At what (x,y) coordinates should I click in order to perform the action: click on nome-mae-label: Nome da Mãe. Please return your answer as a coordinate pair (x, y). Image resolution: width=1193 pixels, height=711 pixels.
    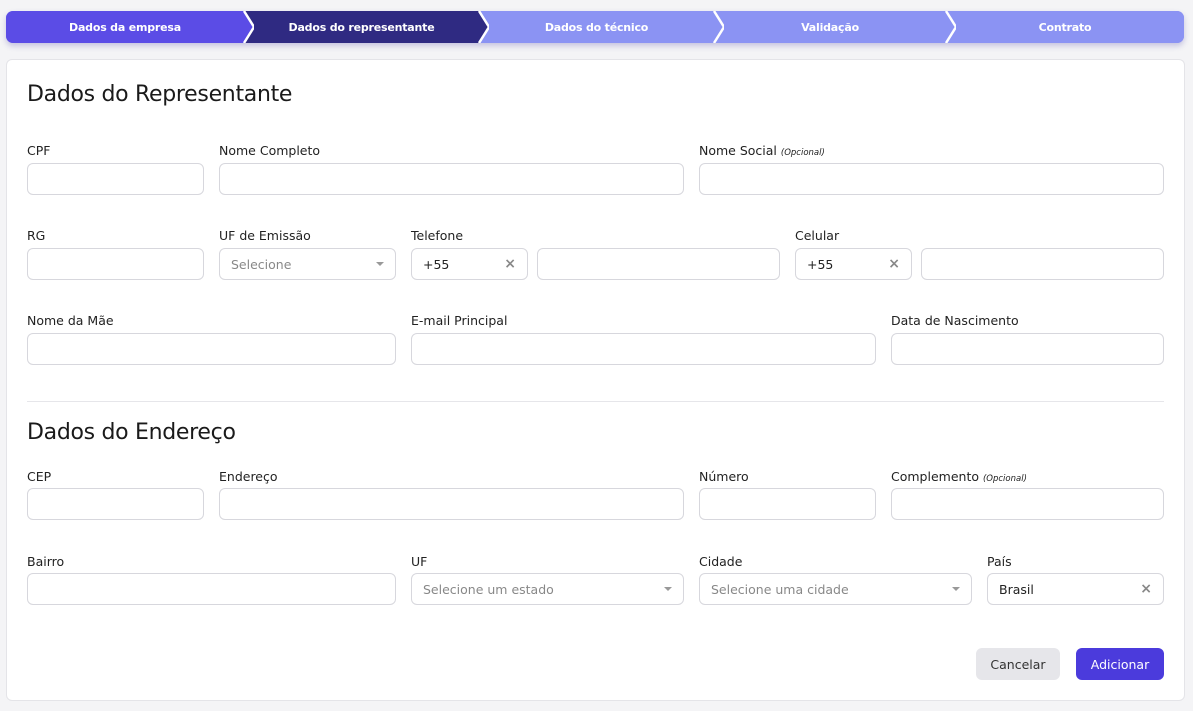
    Looking at the image, I should click on (70, 320).